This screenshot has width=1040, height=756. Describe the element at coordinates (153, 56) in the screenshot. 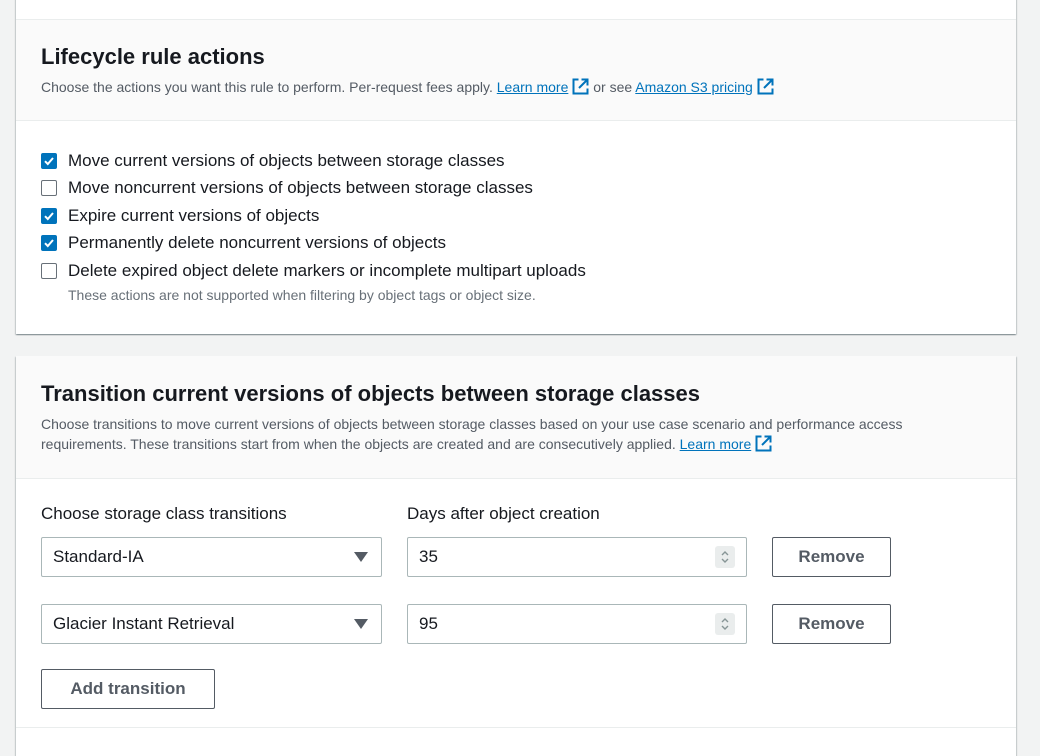

I see `lifecycle-actions-title: Lifecycle rule actions` at that location.